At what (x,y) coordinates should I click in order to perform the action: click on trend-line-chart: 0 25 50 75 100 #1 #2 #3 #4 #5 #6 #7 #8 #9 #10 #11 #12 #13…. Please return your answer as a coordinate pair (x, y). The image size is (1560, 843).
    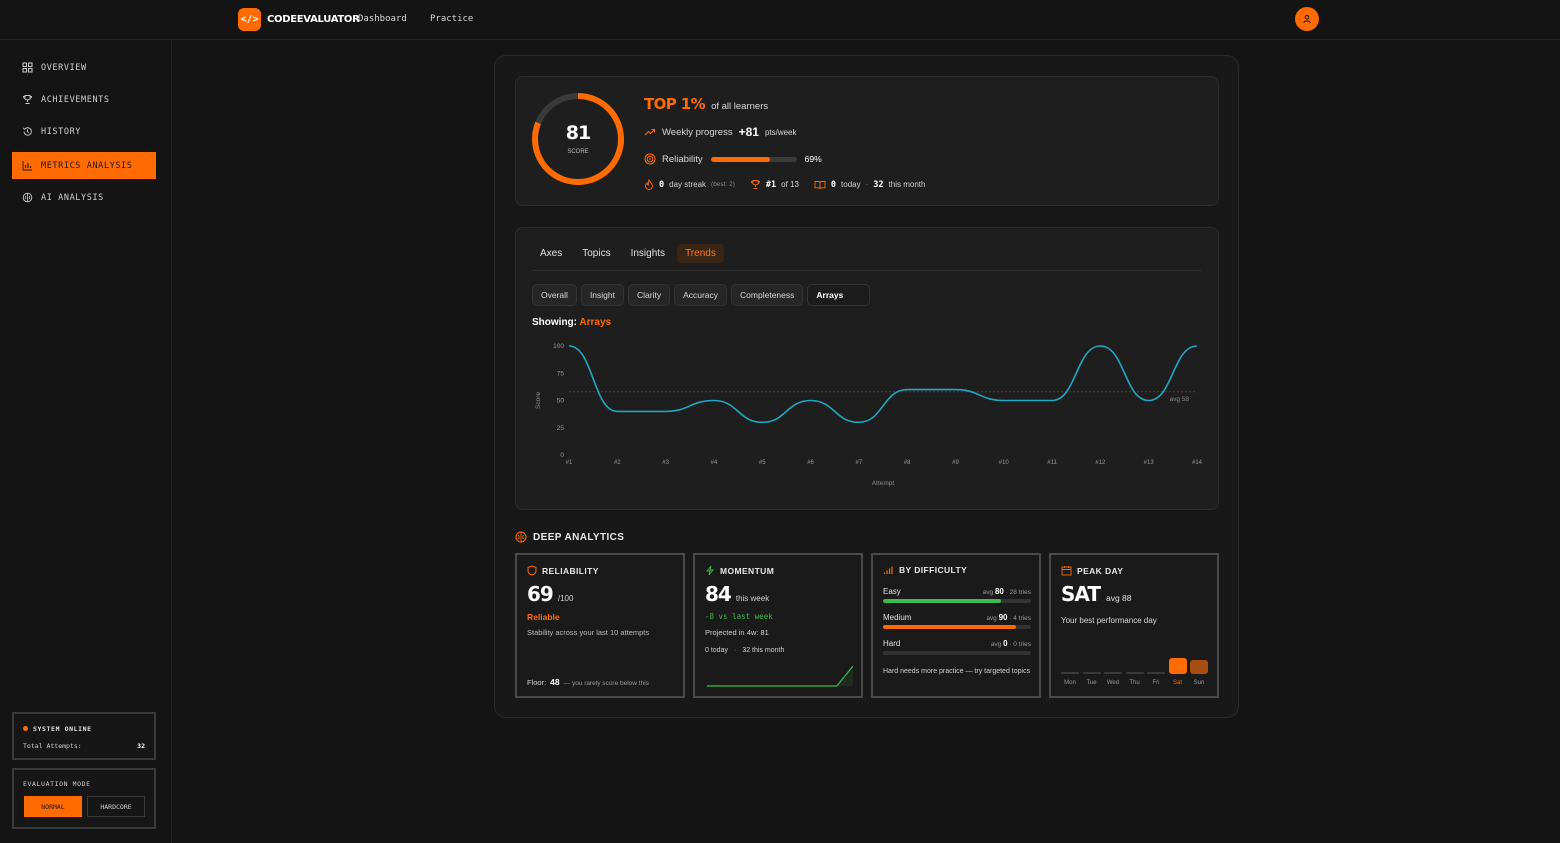
    Looking at the image, I should click on (869, 415).